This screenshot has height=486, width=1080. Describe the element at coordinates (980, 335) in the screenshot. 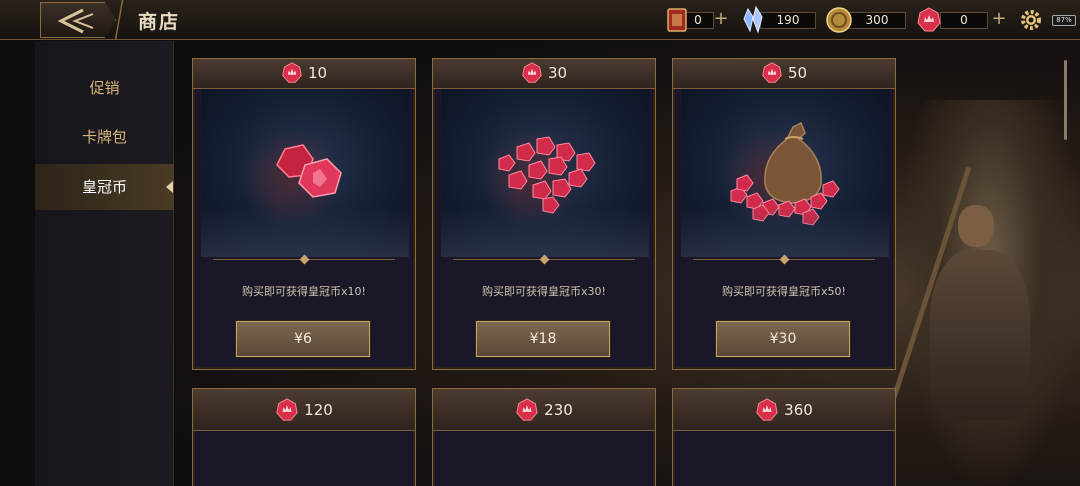

I see `artwork-body` at that location.